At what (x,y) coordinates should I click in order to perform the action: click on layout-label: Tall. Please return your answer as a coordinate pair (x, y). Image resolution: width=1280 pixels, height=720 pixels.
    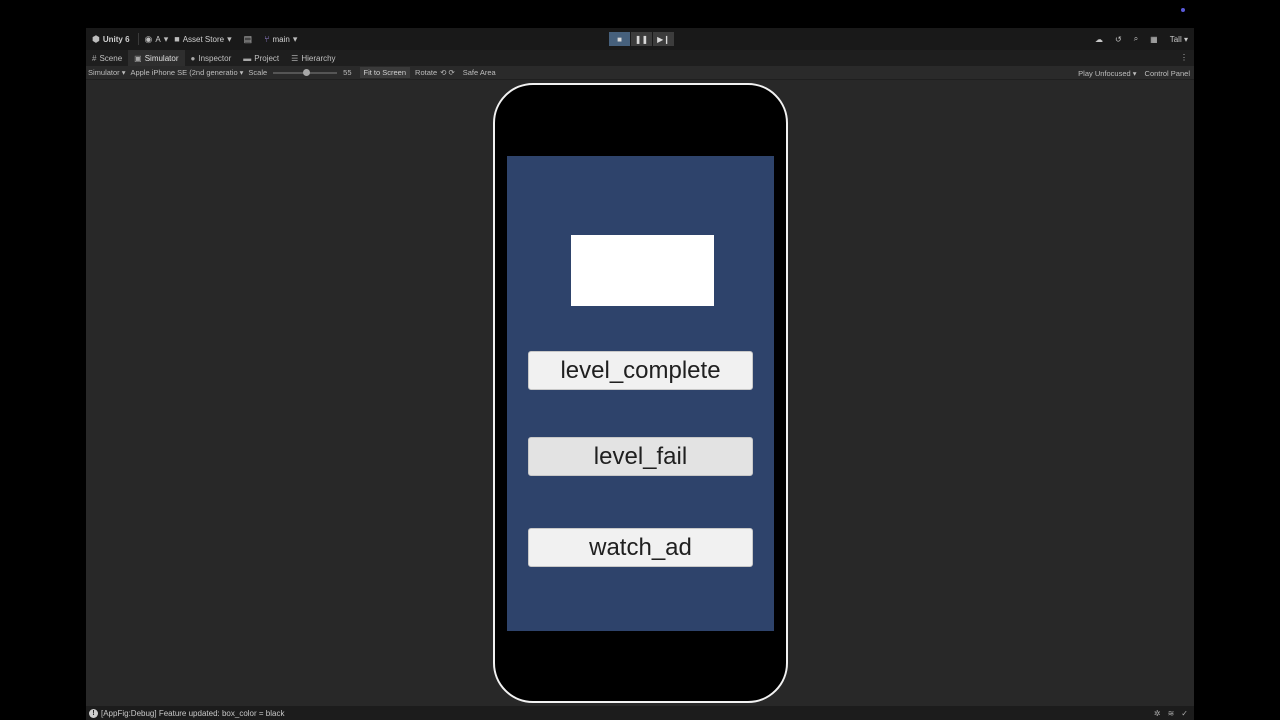
    Looking at the image, I should click on (1175, 39).